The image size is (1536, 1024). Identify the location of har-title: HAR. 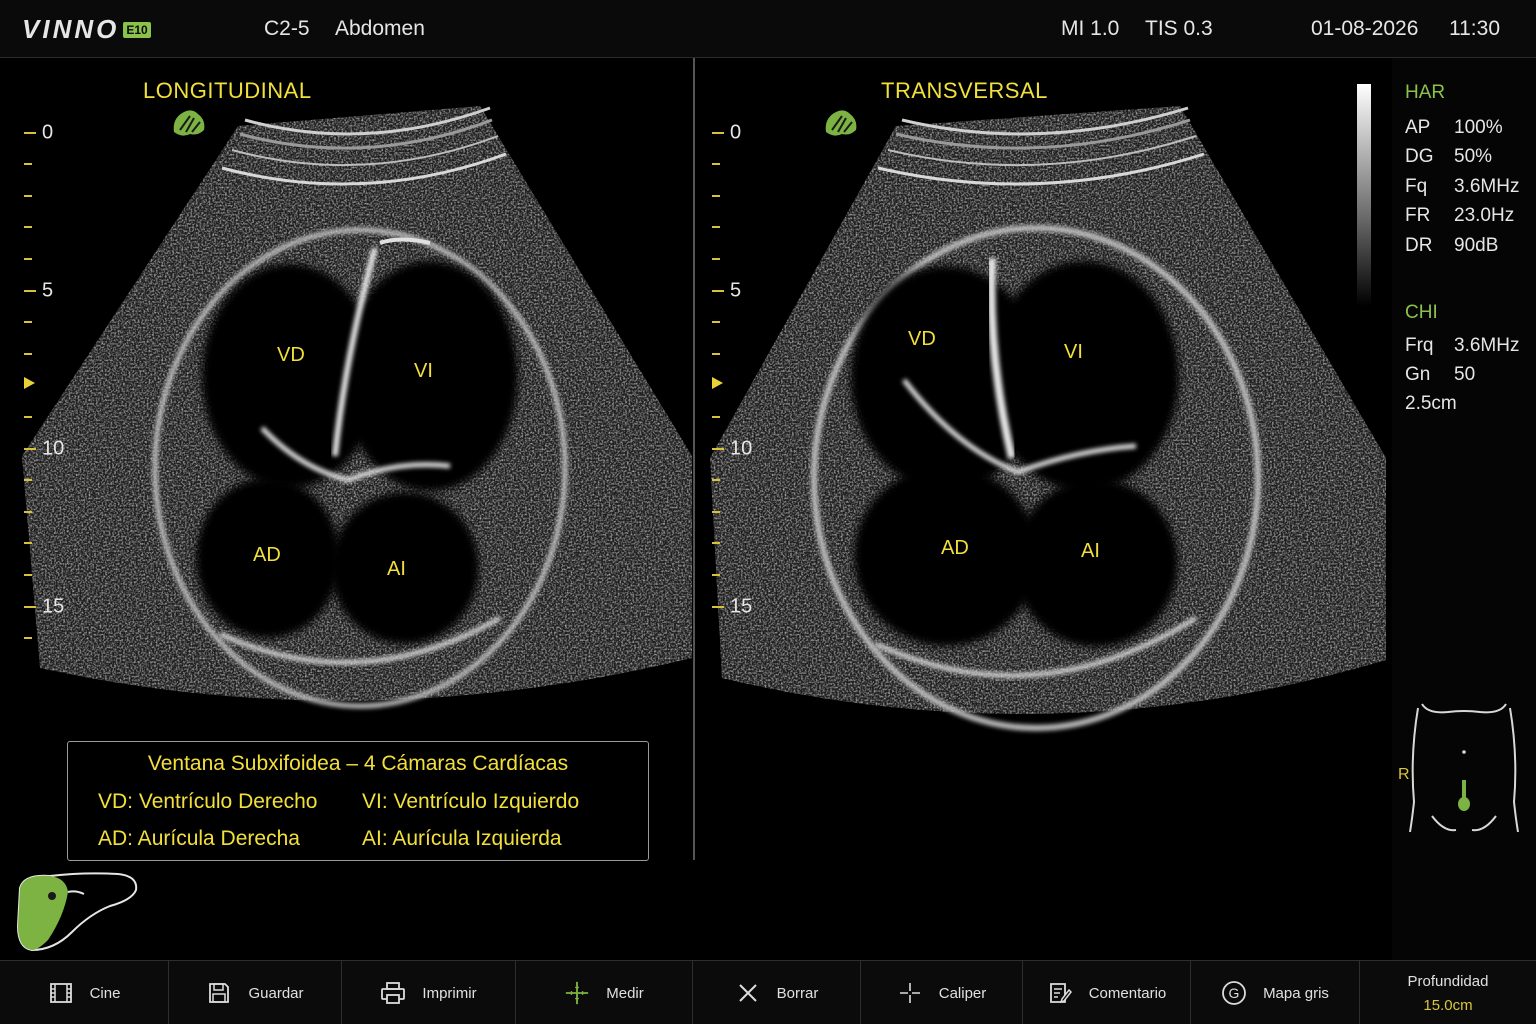
(1425, 92).